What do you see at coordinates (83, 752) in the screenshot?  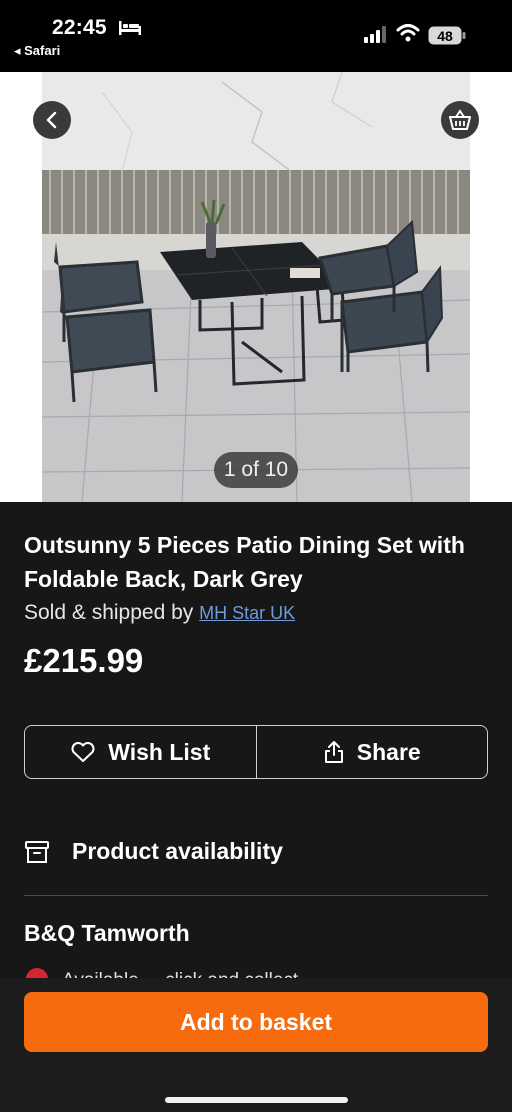 I see `heart-icon` at bounding box center [83, 752].